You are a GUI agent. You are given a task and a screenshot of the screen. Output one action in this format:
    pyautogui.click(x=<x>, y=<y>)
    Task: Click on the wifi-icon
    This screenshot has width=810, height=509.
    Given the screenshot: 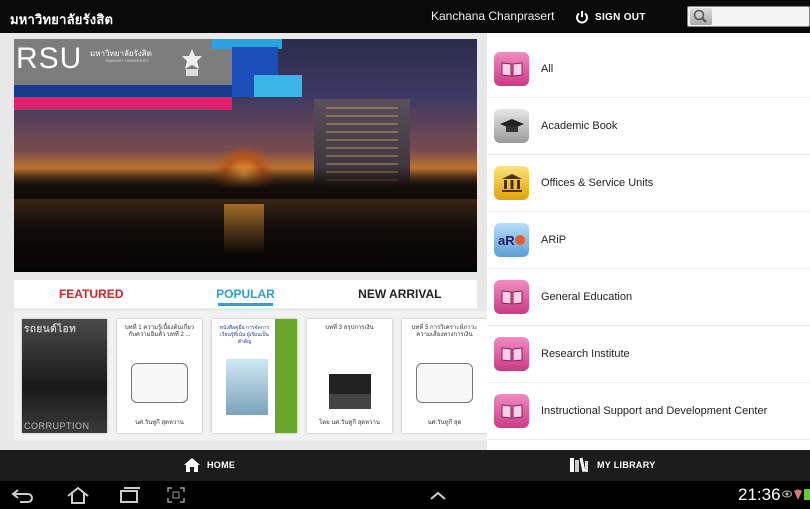 What is the action you would take?
    pyautogui.click(x=798, y=494)
    